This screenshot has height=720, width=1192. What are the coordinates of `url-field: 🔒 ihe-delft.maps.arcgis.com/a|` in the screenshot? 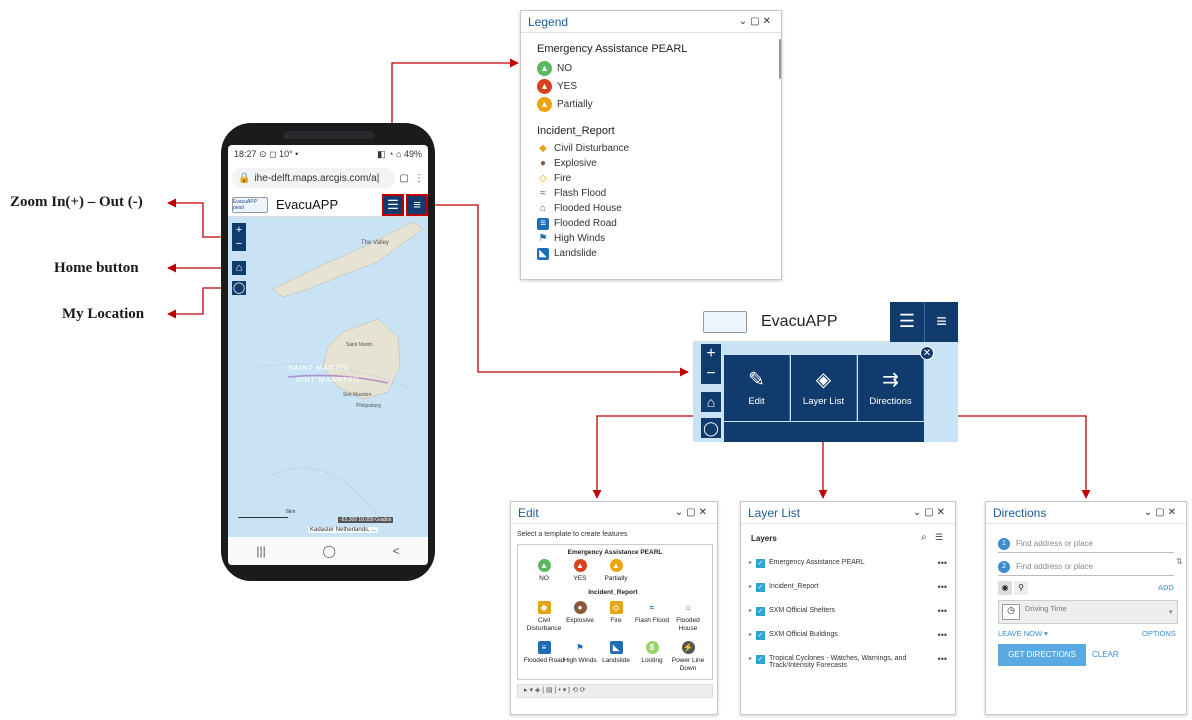 It's located at (313, 178).